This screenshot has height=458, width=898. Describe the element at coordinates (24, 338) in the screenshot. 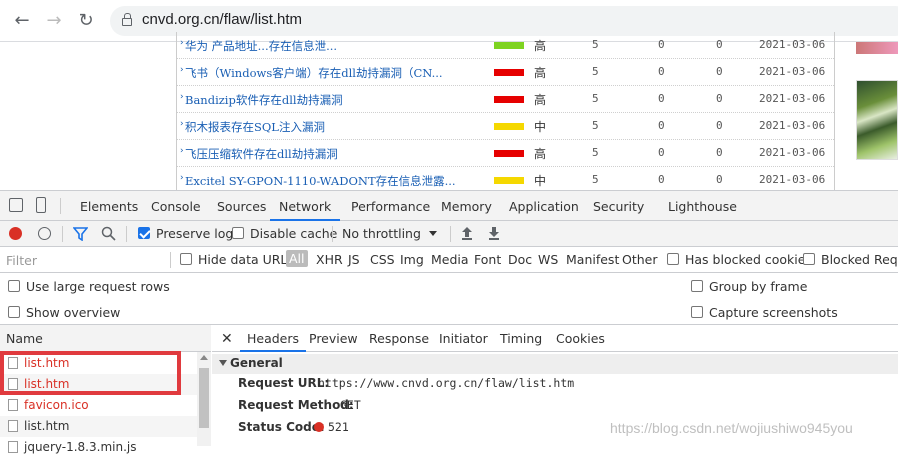

I see `name-header-label: Name` at that location.